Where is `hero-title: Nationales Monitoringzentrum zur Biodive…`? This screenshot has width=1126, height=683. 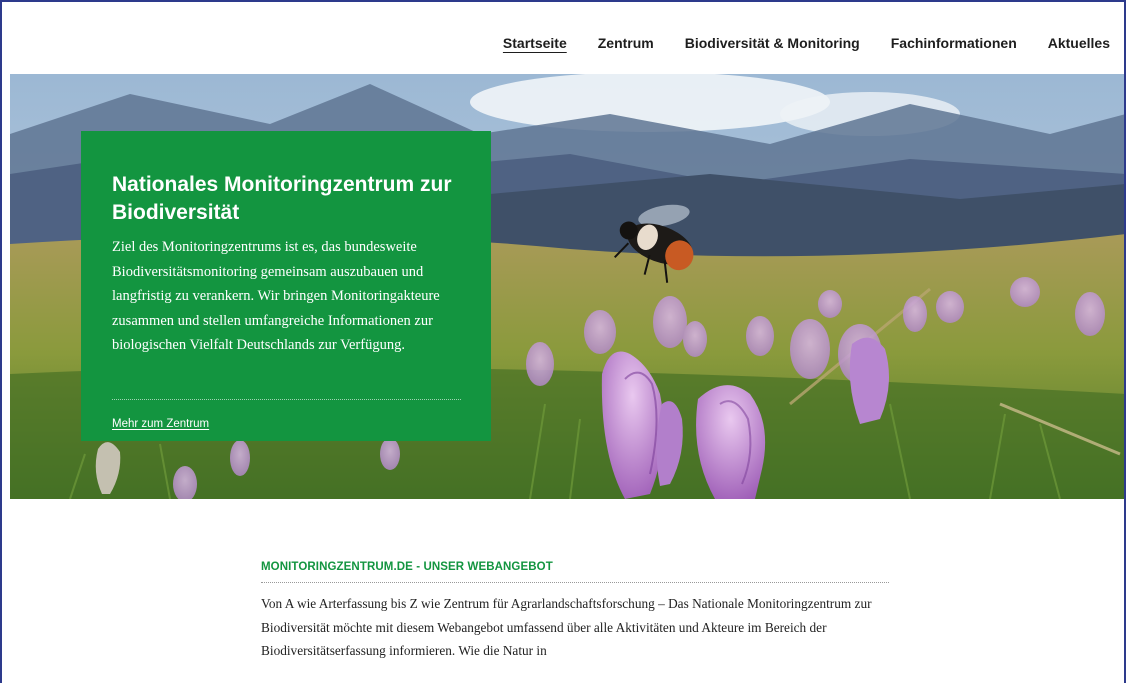 hero-title: Nationales Monitoringzentrum zur Biodive… is located at coordinates (282, 198).